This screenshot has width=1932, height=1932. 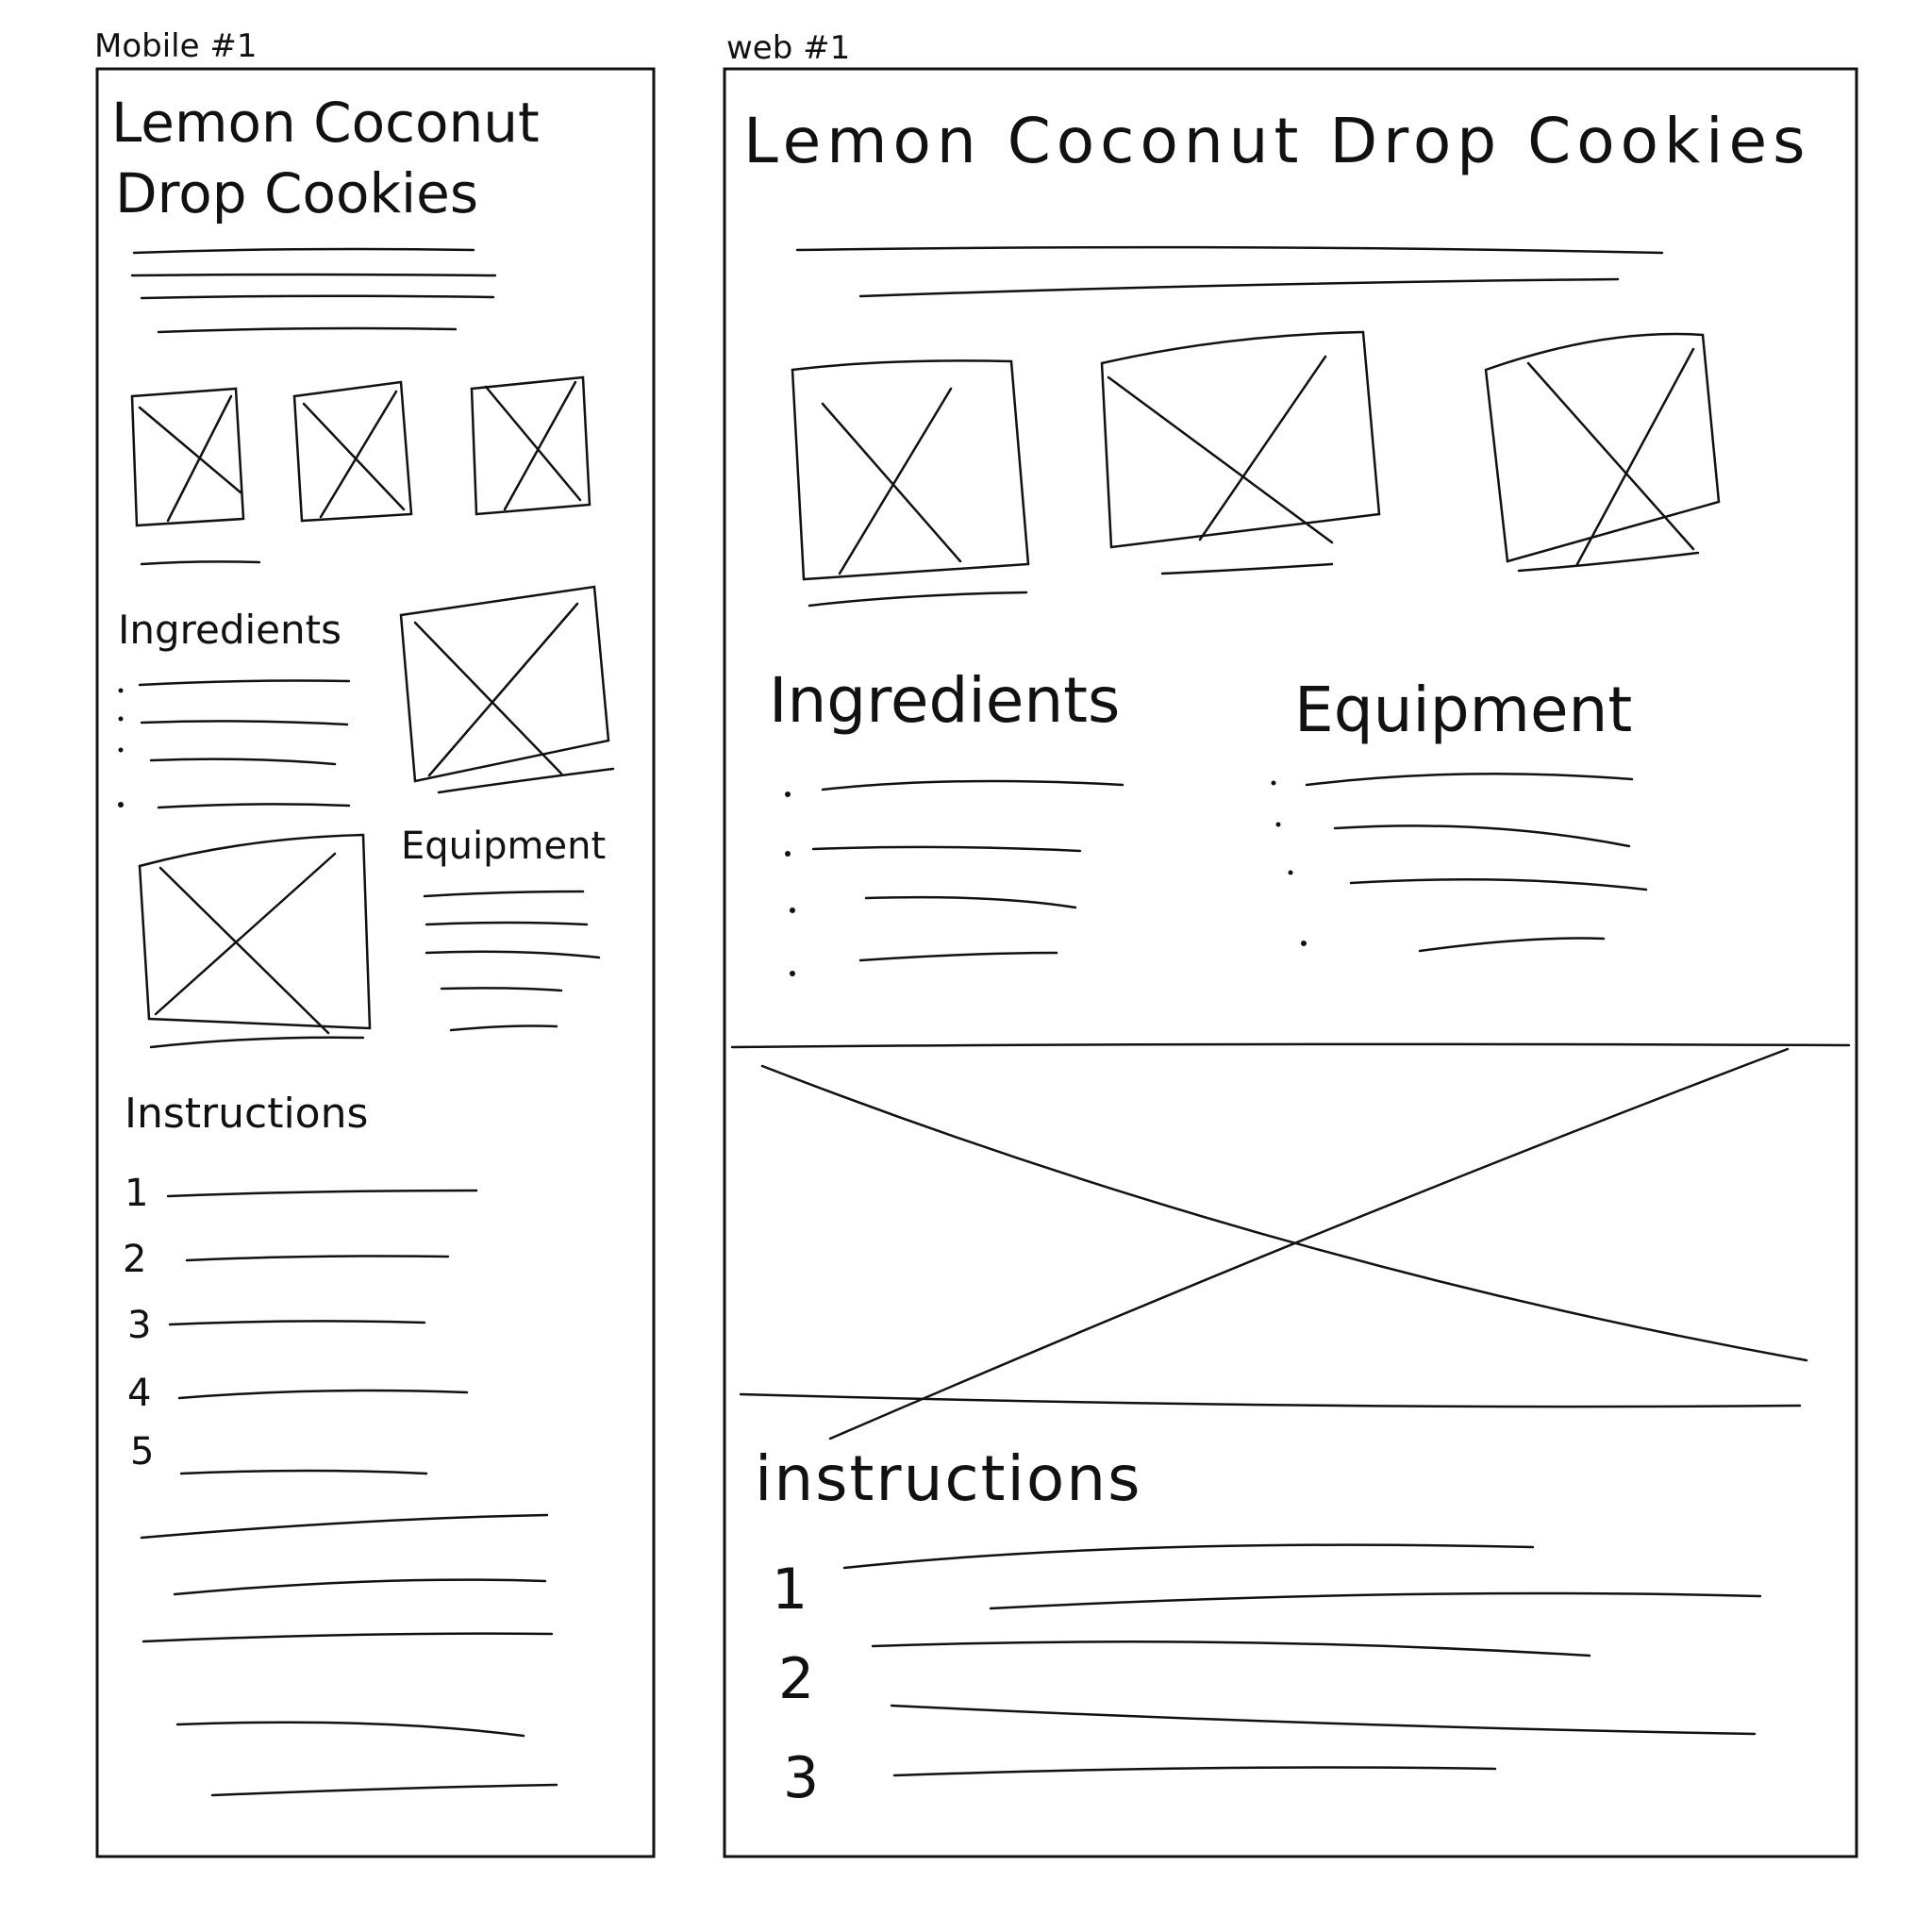 What do you see at coordinates (954, 877) in the screenshot?
I see `web-ingredient-list` at bounding box center [954, 877].